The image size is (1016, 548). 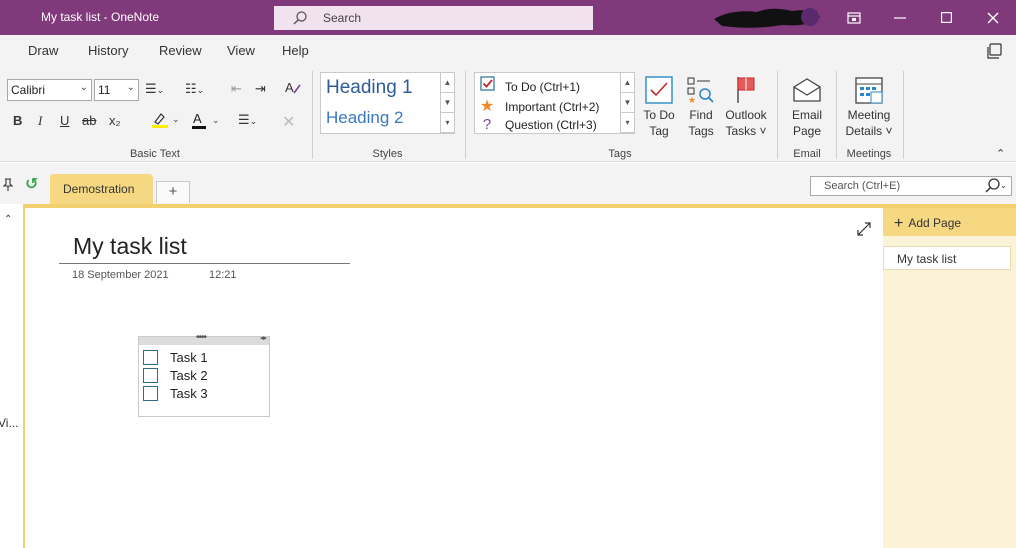 What do you see at coordinates (487, 124) in the screenshot?
I see `question-icon: ?` at bounding box center [487, 124].